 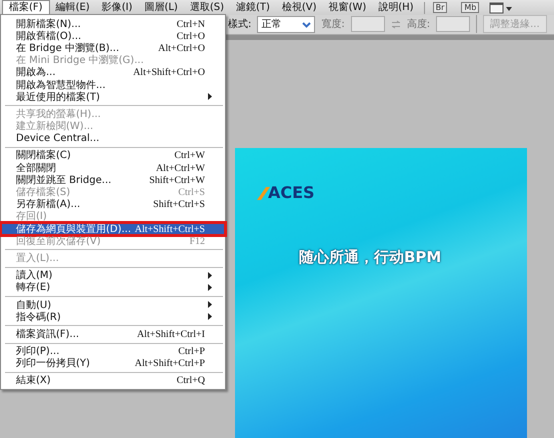 I want to click on menu-bar-item: 檢視(V), so click(x=299, y=7).